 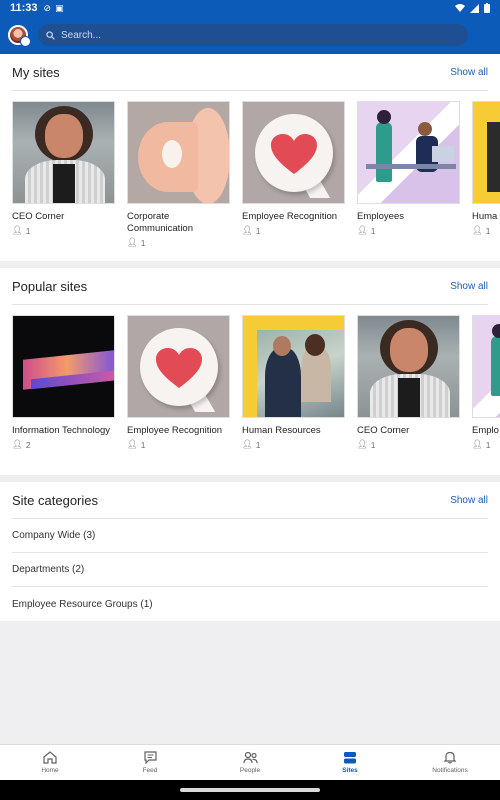 I want to click on nav-home: Home, so click(x=50, y=762).